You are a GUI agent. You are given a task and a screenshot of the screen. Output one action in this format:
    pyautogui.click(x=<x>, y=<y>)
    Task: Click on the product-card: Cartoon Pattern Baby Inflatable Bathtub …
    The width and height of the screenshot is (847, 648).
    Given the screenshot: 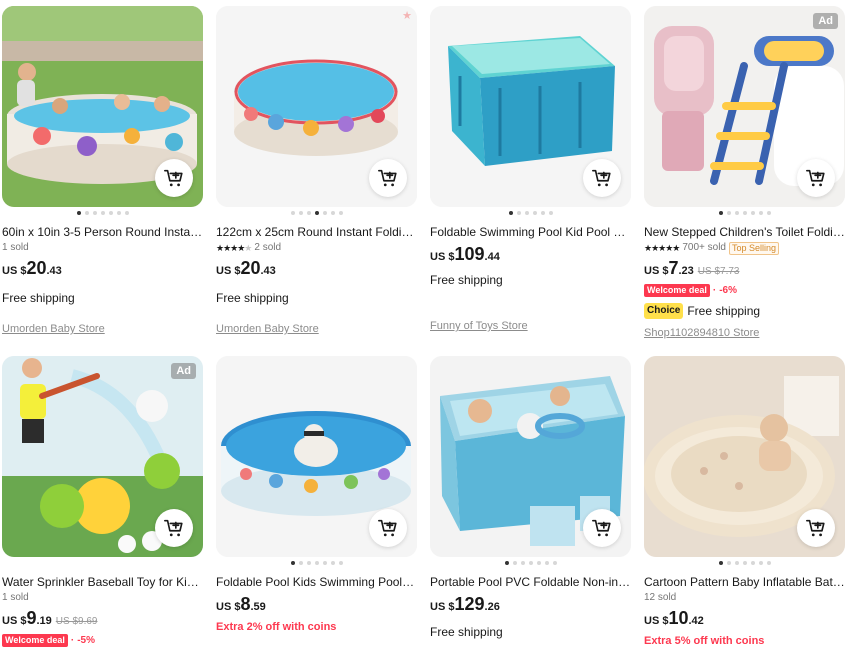 What is the action you would take?
    pyautogui.click(x=744, y=502)
    